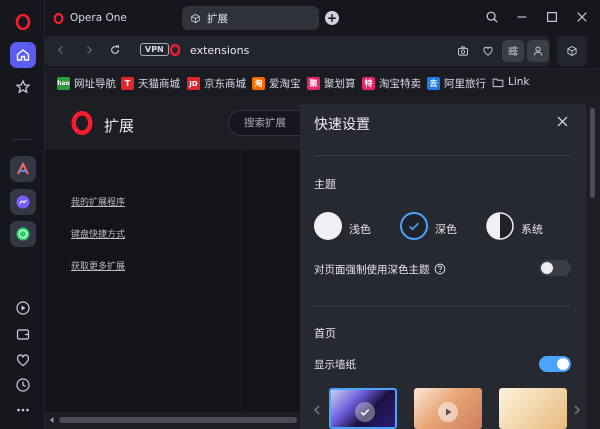 The width and height of the screenshot is (600, 429). I want to click on sidebar-divider, so click(23, 139).